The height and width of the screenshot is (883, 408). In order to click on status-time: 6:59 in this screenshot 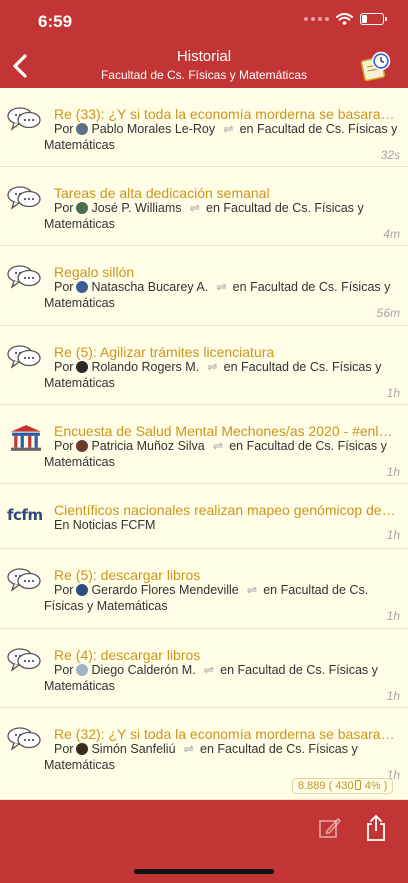, I will do `click(55, 21)`.